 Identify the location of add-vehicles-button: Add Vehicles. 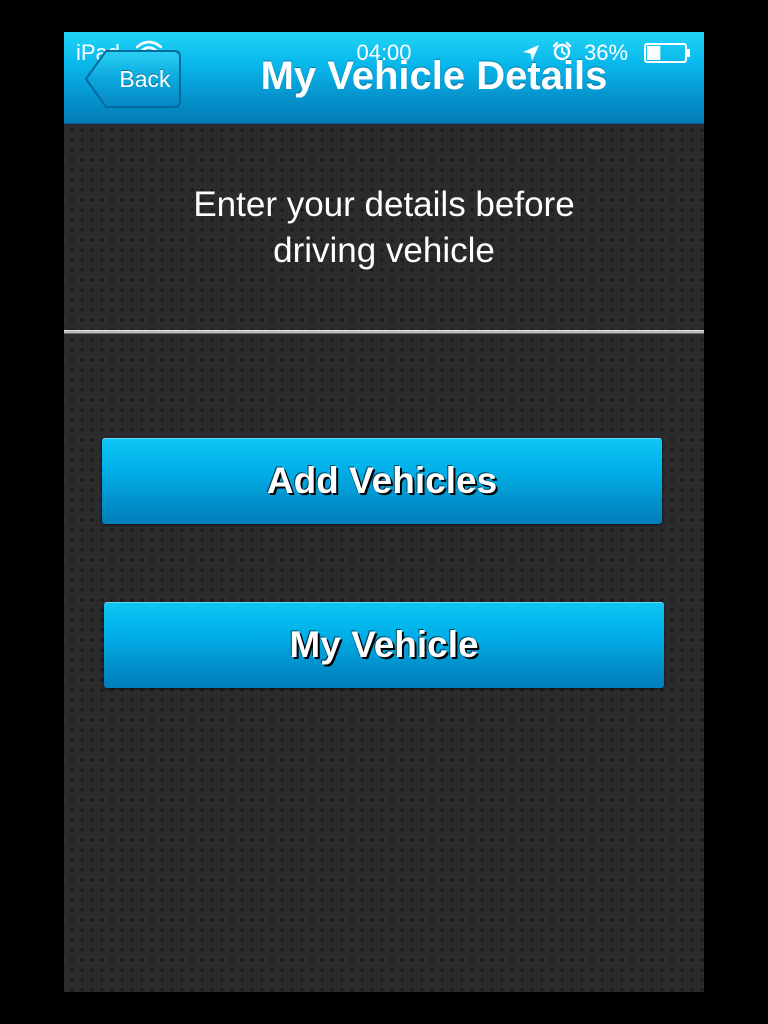
(382, 481).